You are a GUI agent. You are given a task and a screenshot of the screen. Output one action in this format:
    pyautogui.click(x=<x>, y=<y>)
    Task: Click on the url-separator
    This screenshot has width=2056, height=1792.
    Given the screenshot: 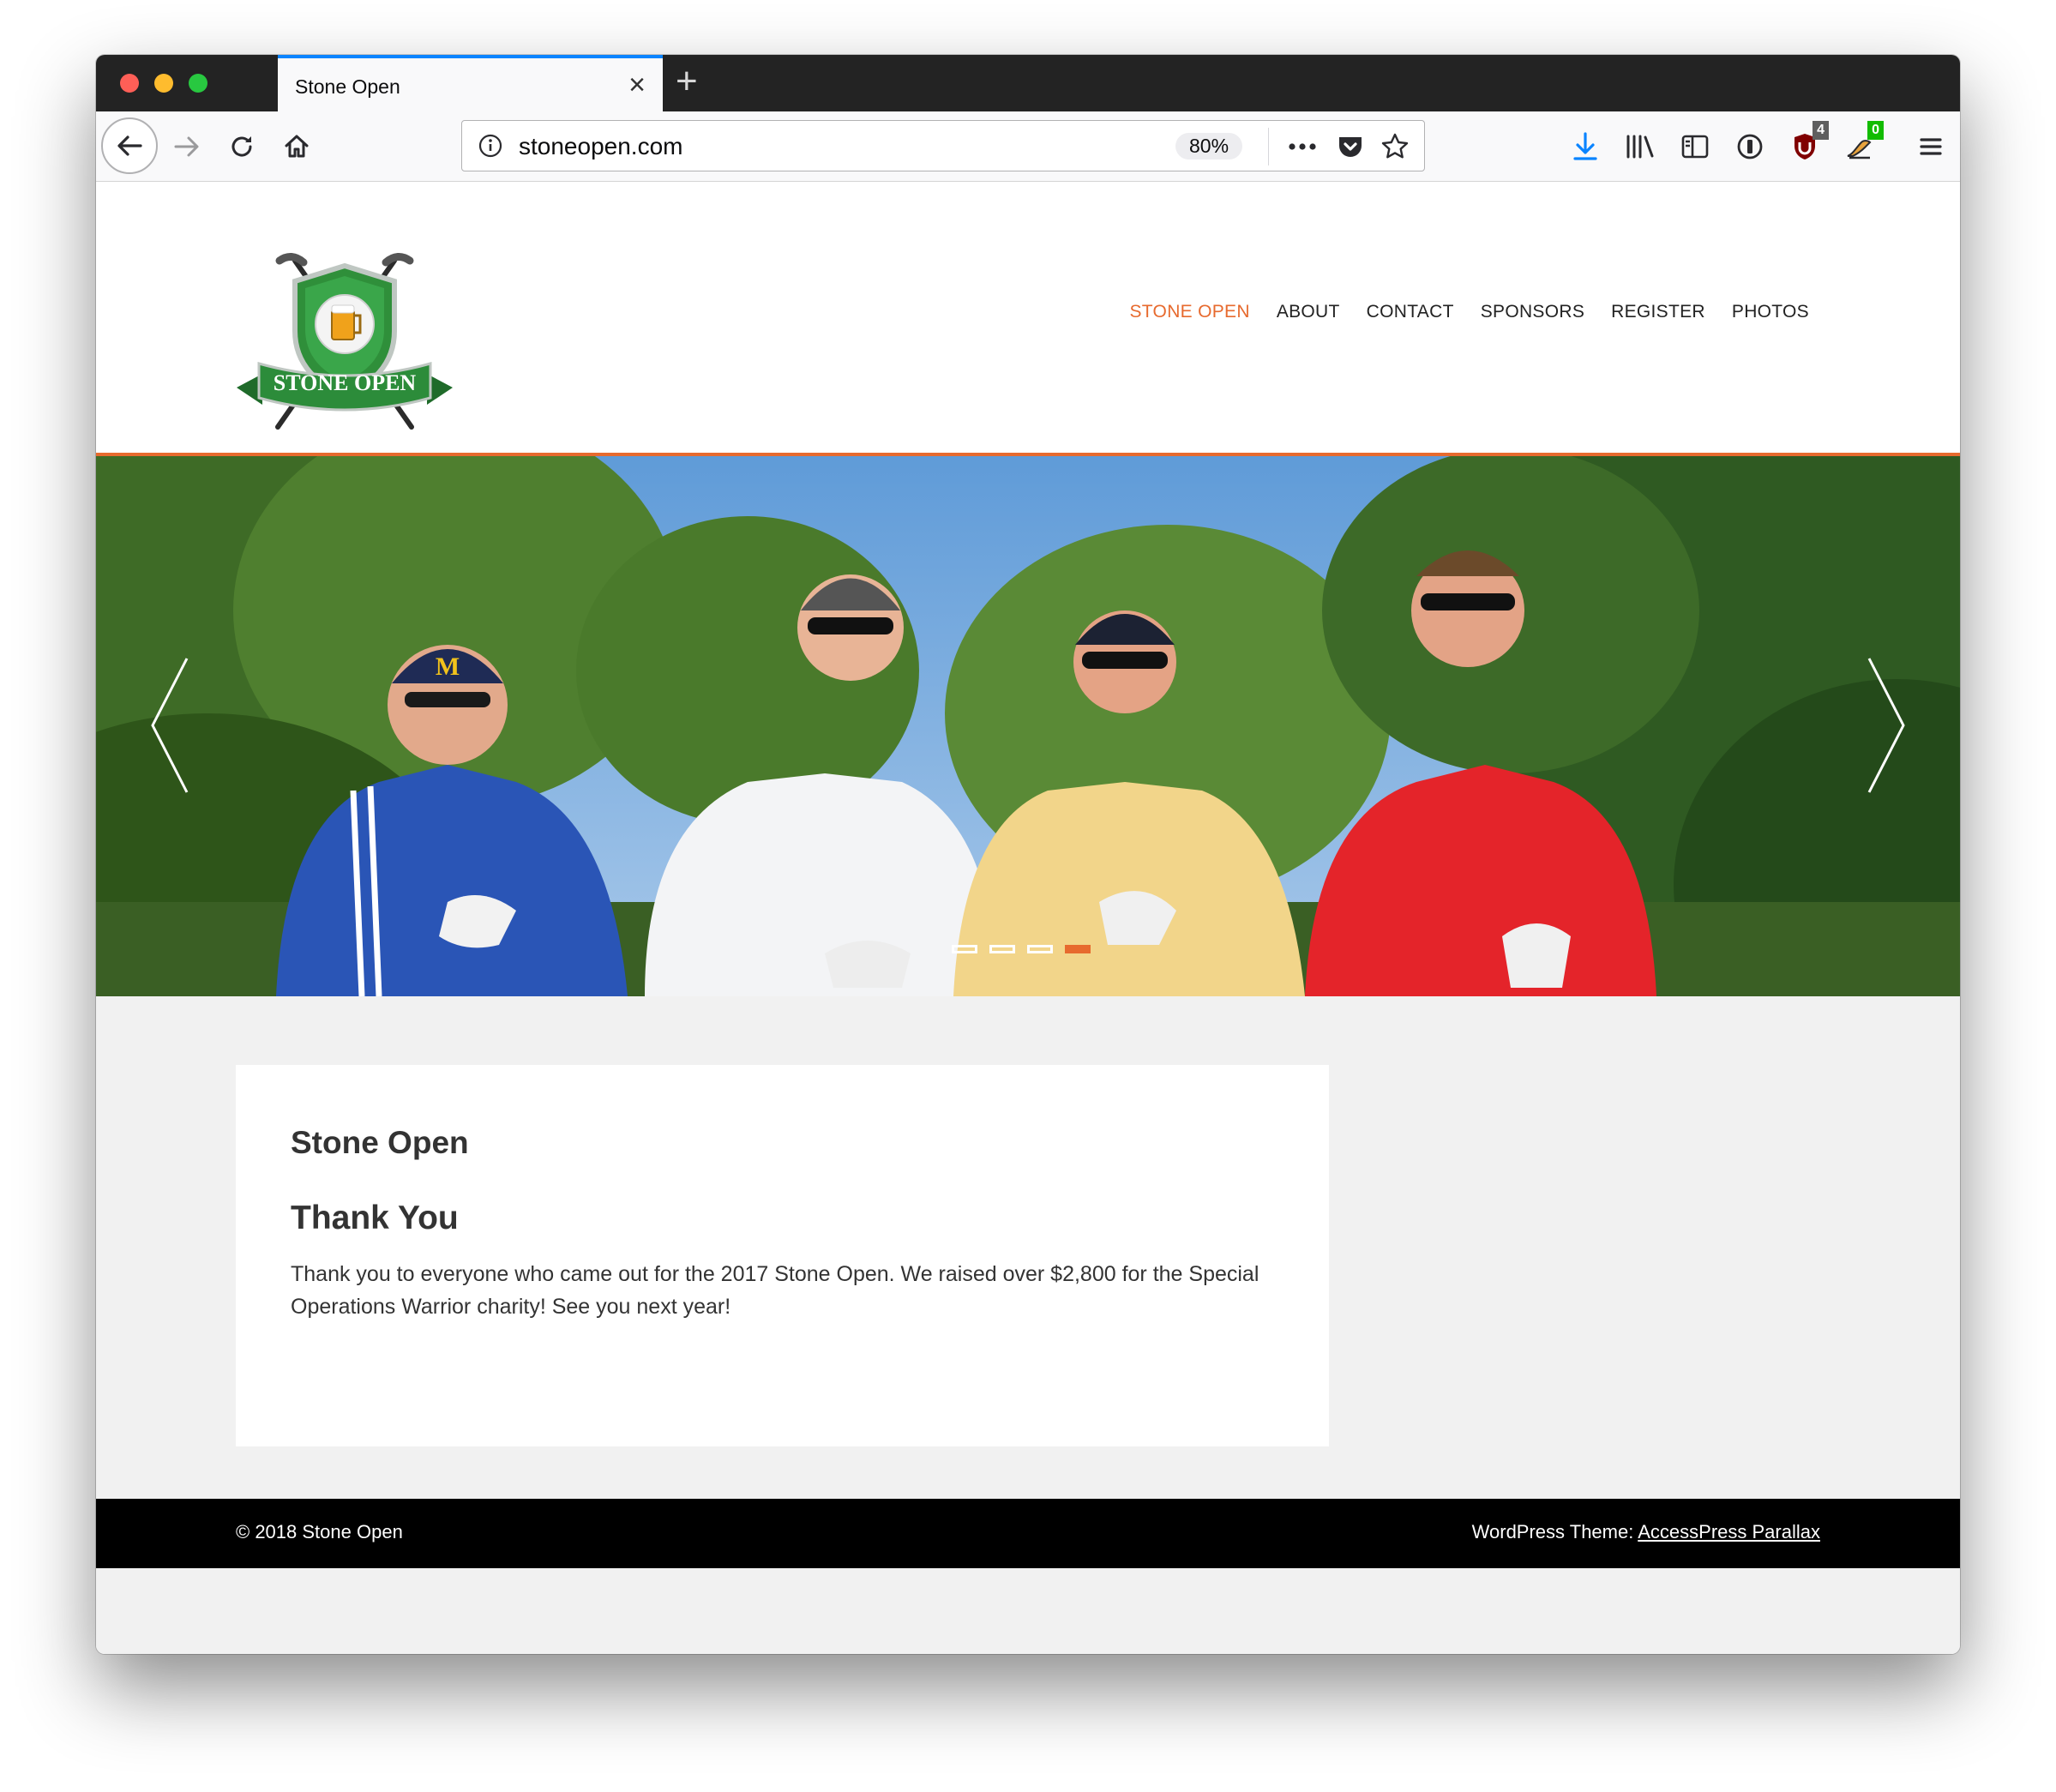 What is the action you would take?
    pyautogui.click(x=1268, y=146)
    